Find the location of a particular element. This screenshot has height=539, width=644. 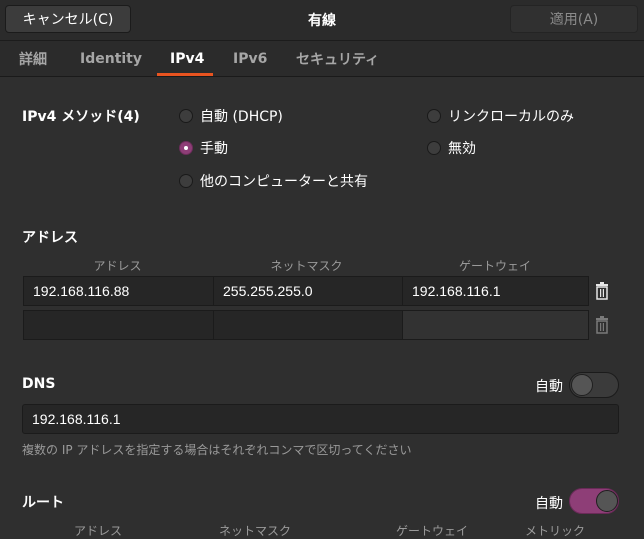

column-header-netmask: ネットマスク is located at coordinates (306, 266).